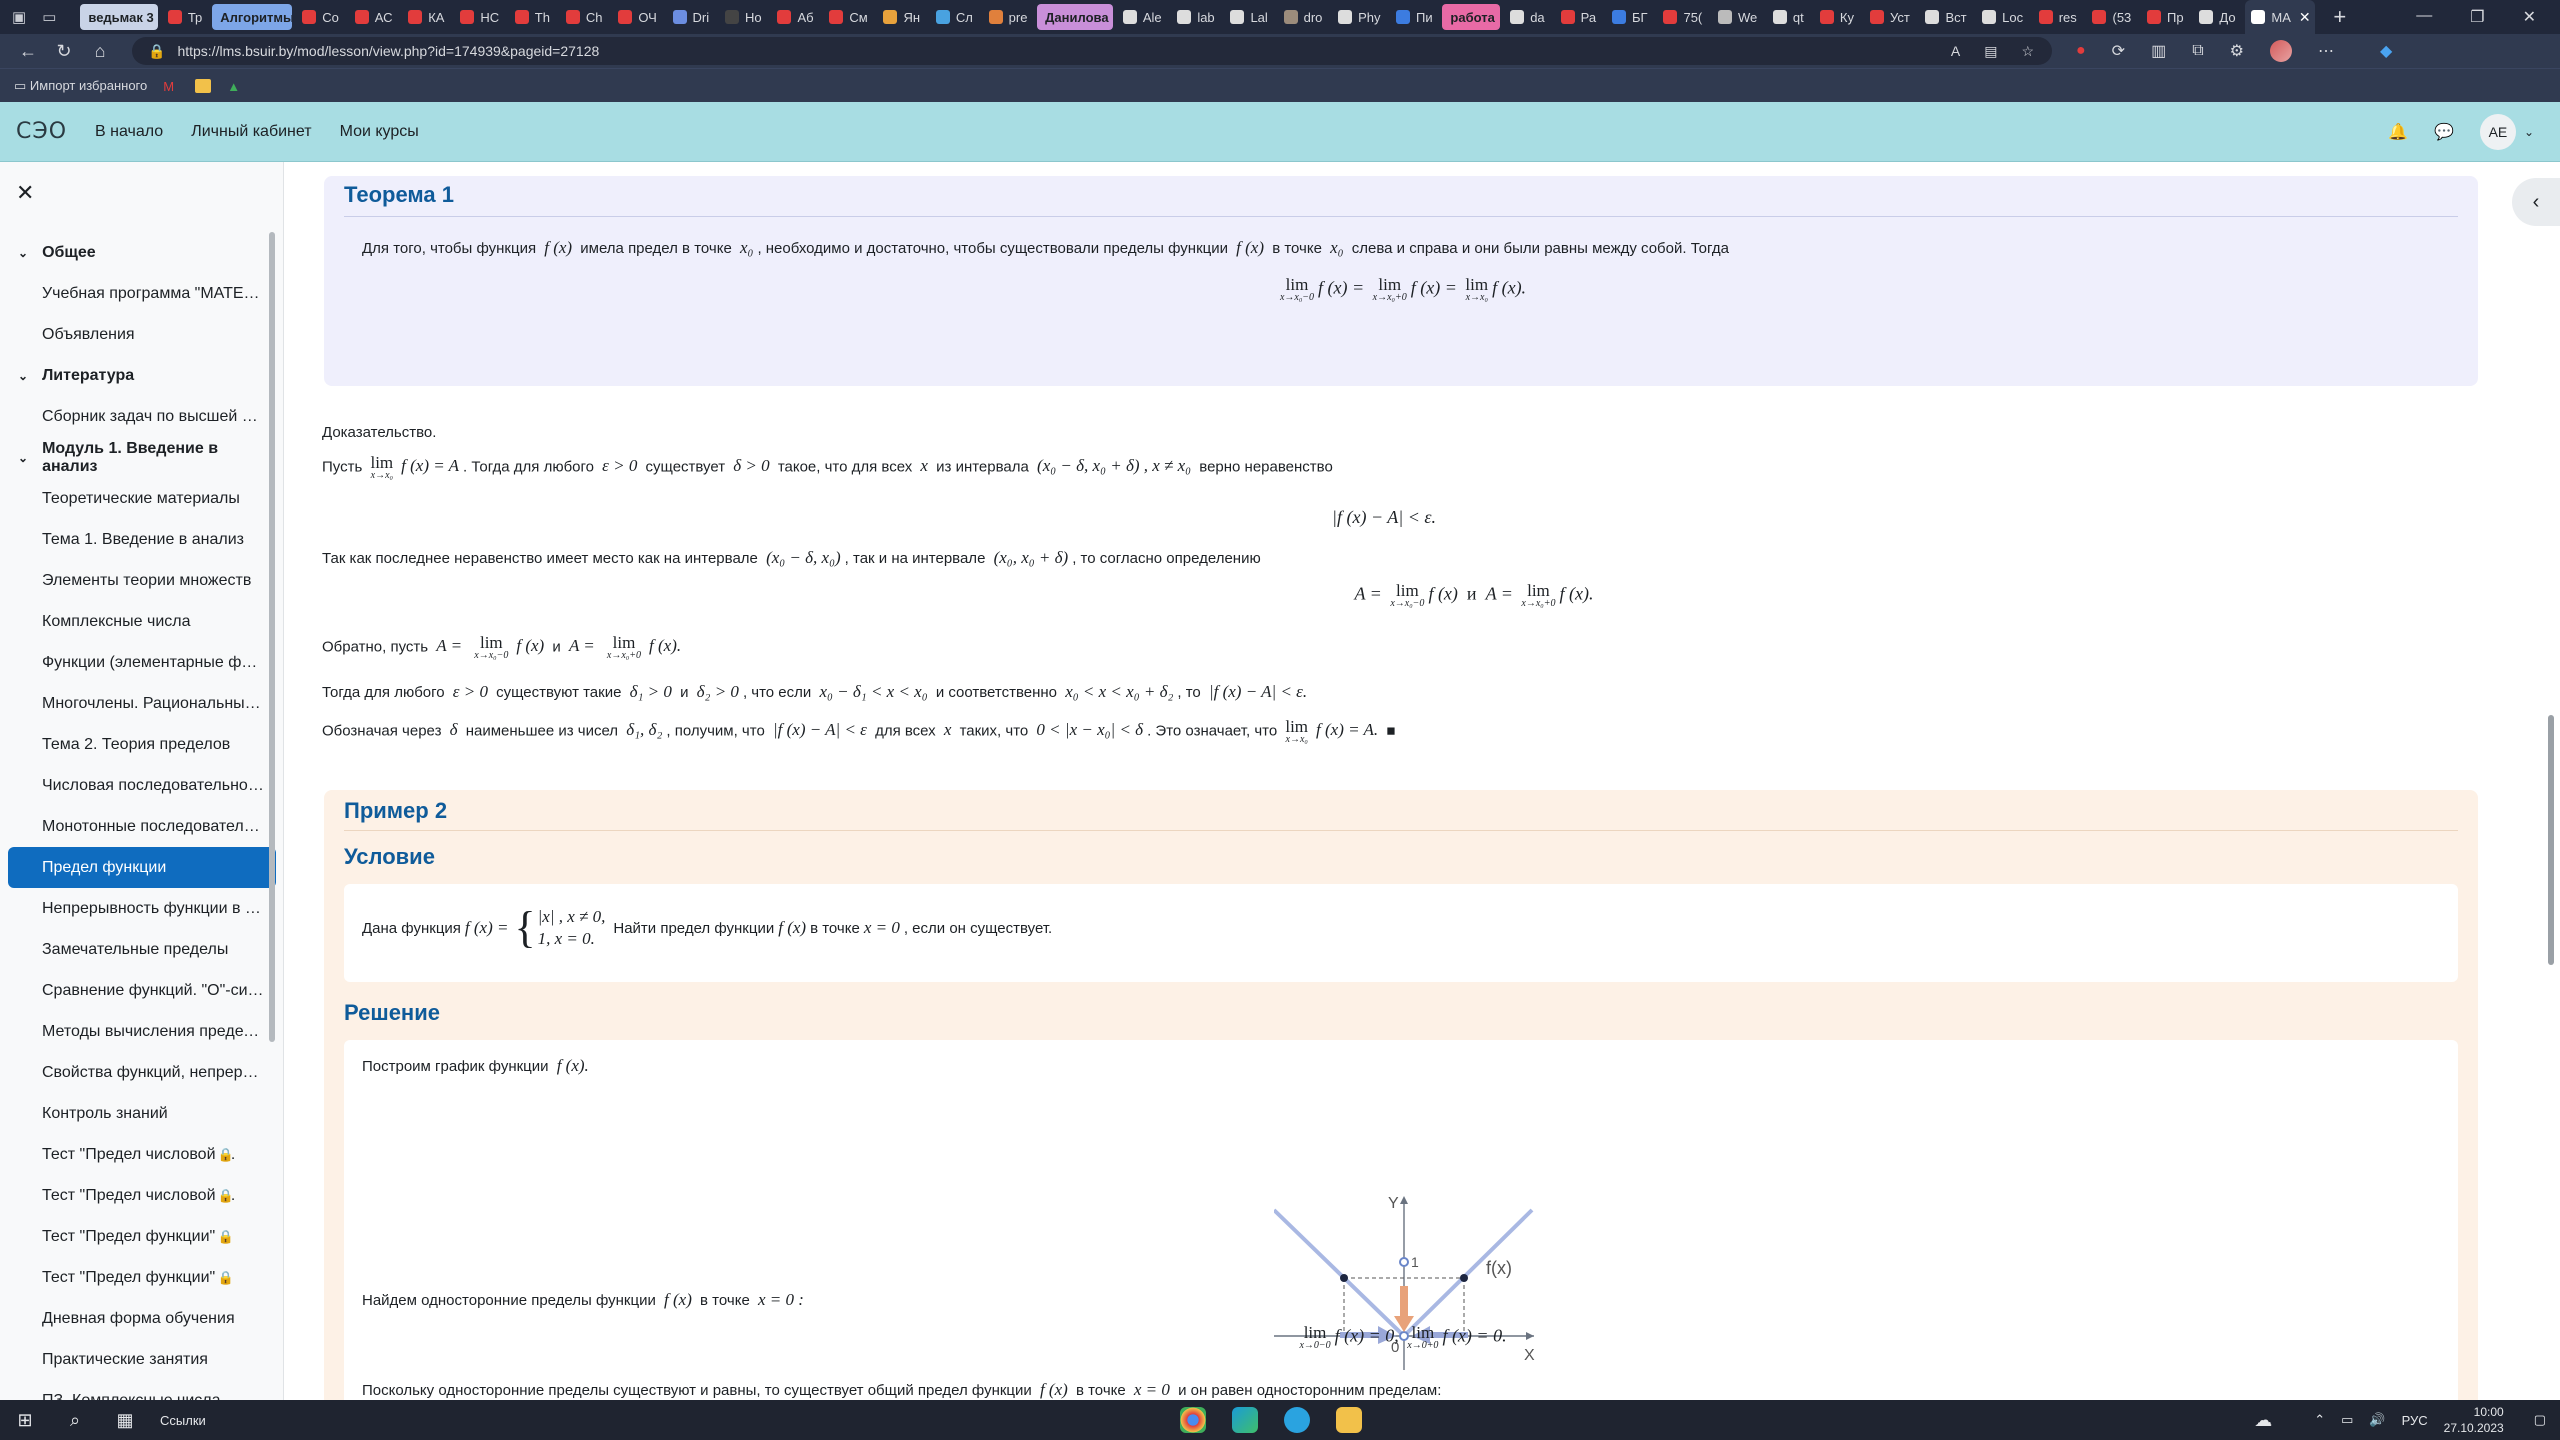  What do you see at coordinates (1414, 17) in the screenshot?
I see `browser-tab: Пи` at bounding box center [1414, 17].